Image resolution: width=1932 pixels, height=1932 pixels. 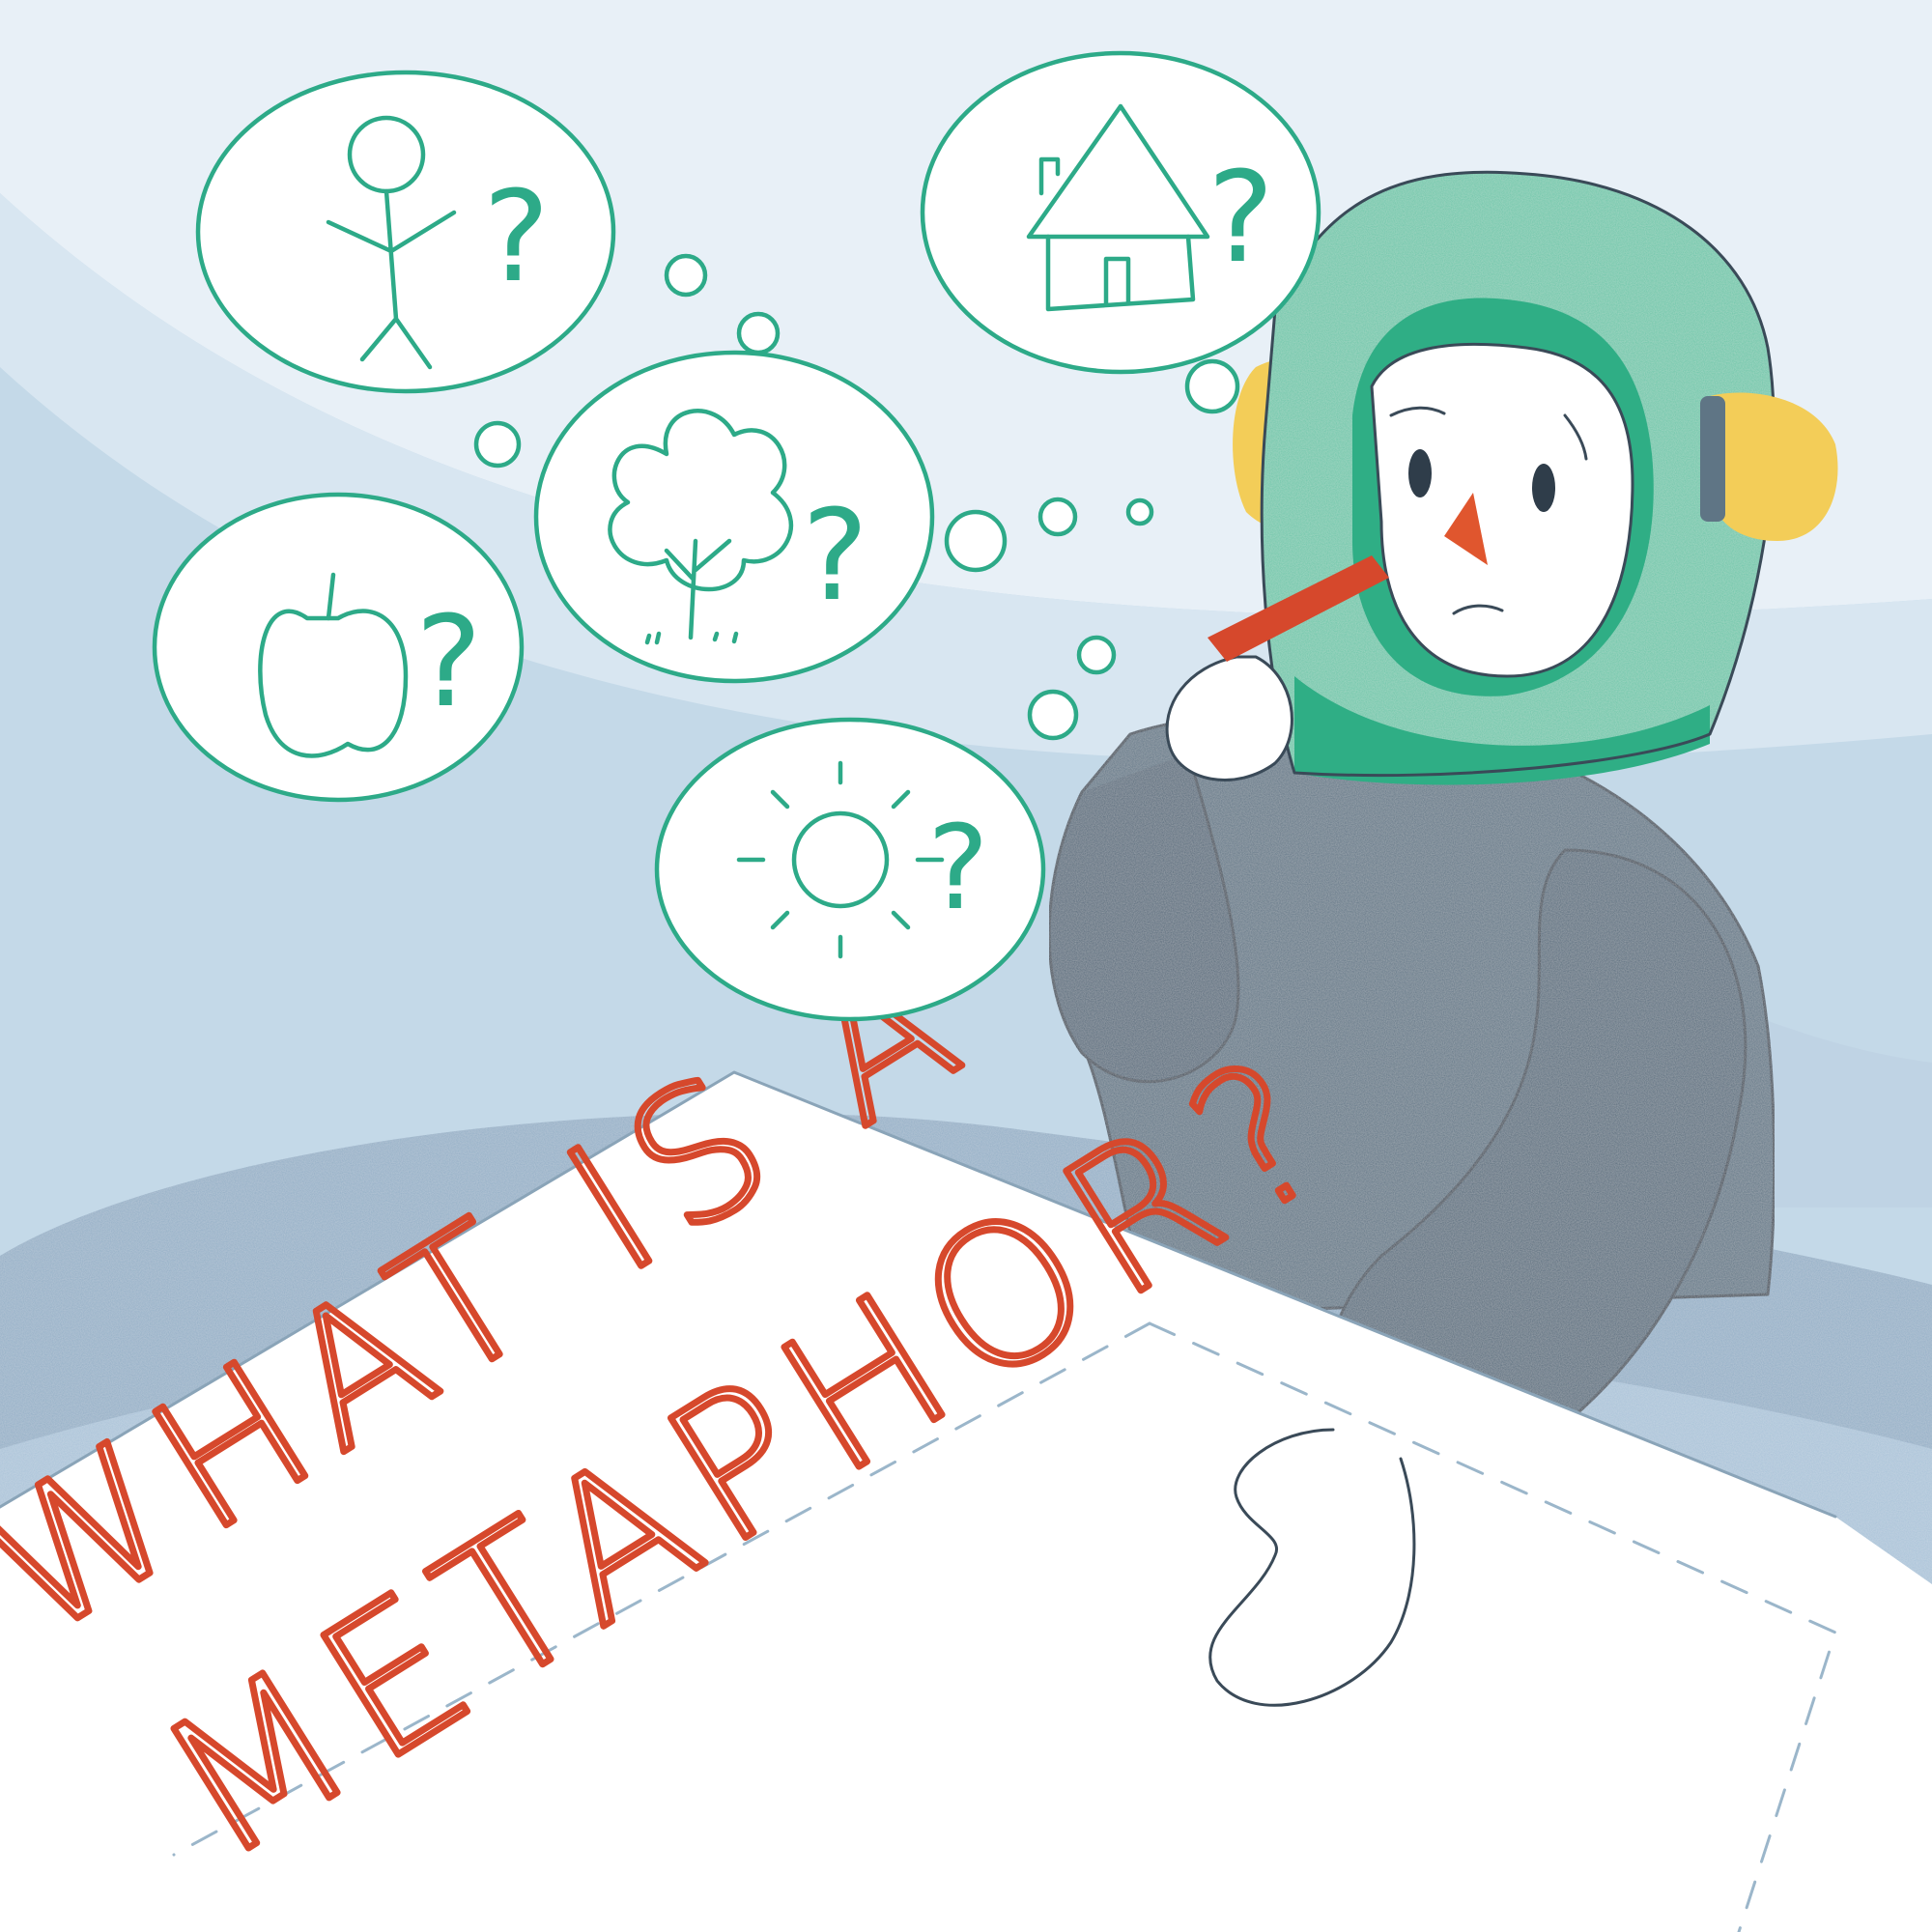 I want to click on thought-bubble-sun: ?, so click(x=850, y=869).